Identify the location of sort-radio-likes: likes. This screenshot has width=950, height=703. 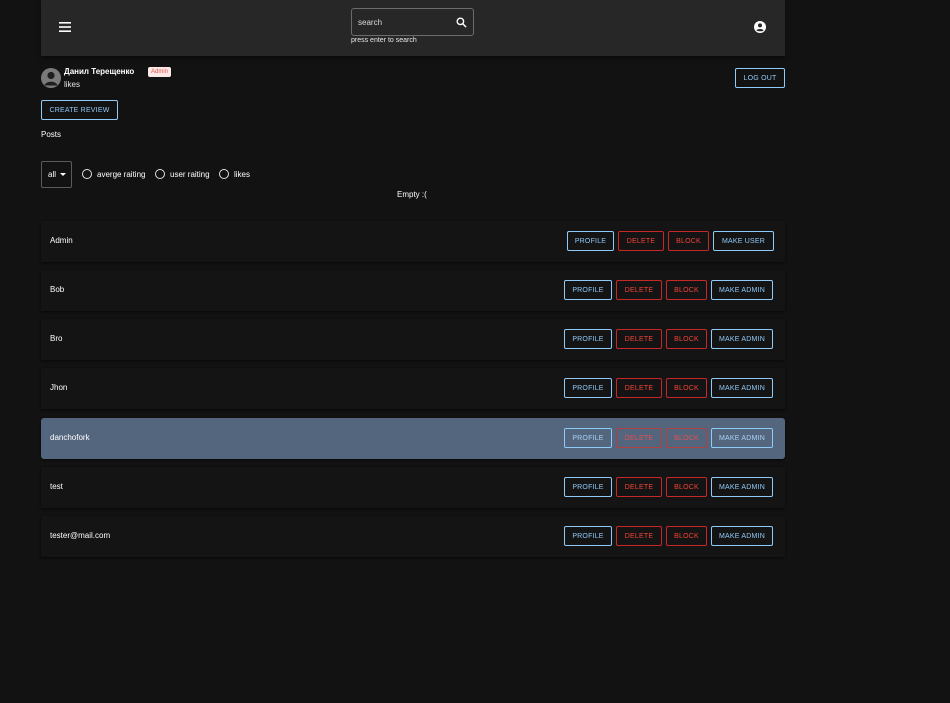
(234, 174).